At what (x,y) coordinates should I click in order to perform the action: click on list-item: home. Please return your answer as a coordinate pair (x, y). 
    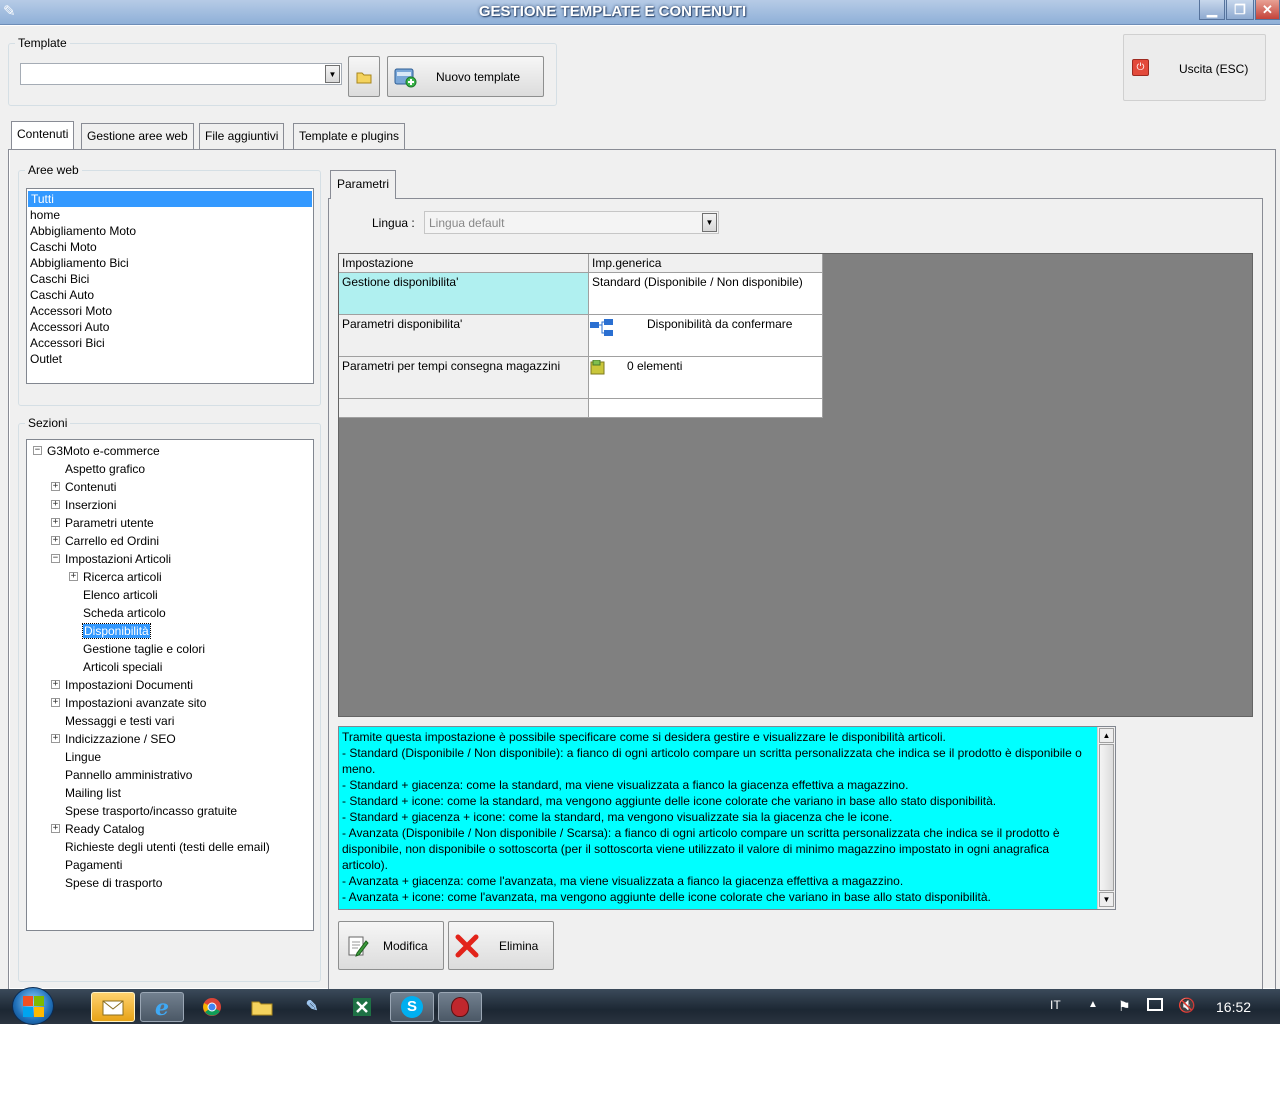
    Looking at the image, I should click on (170, 215).